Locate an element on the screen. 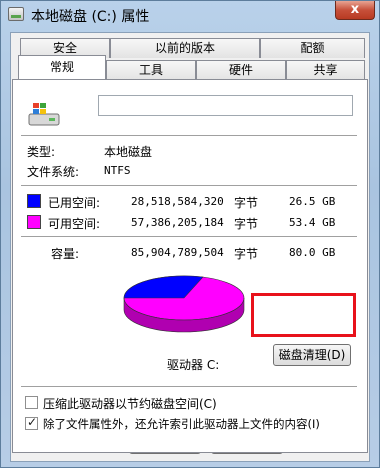 This screenshot has height=468, width=380. used-space-bytes: 28,518,584,320 is located at coordinates (177, 201).